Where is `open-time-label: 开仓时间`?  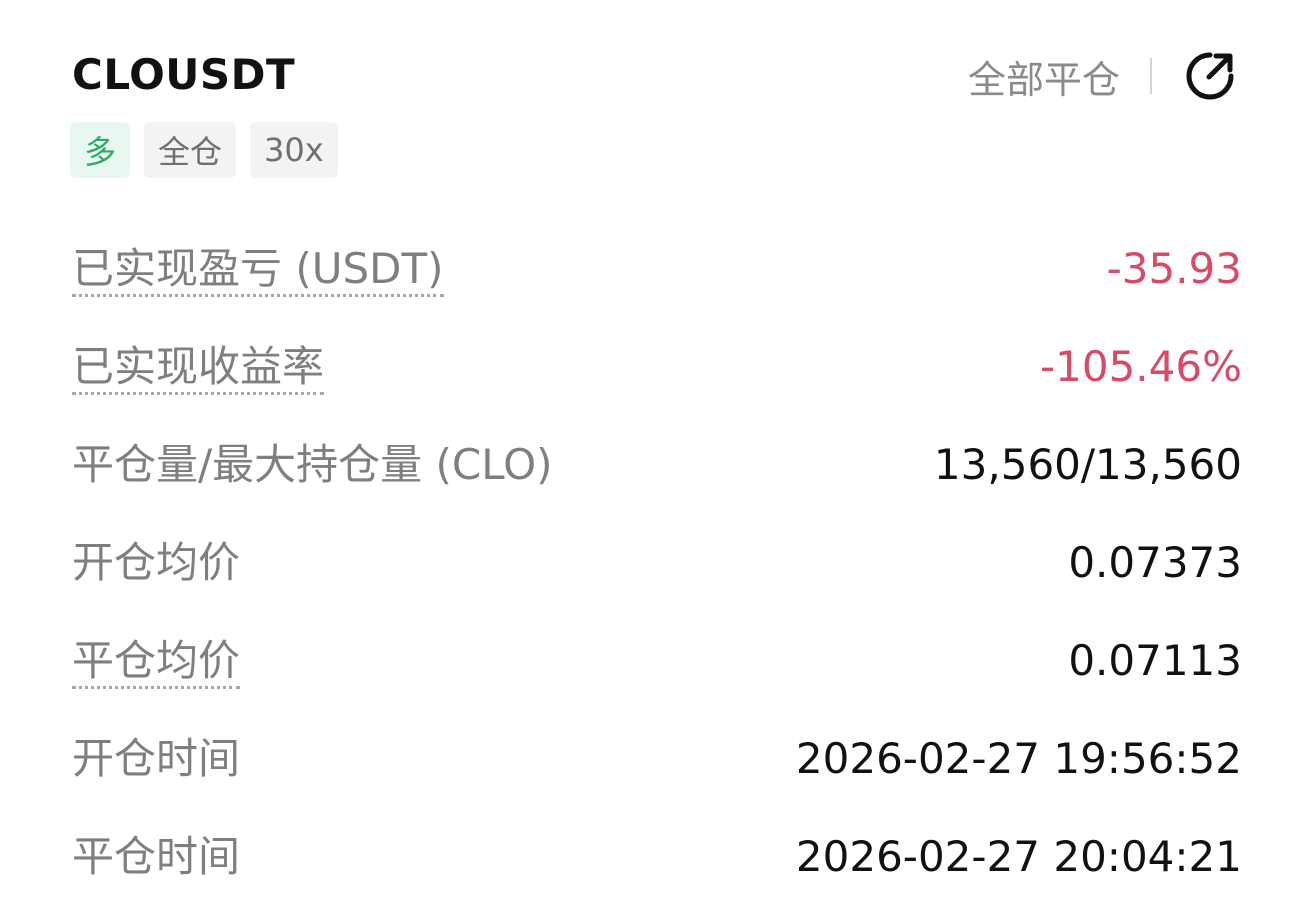
open-time-label: 开仓时间 is located at coordinates (156, 758).